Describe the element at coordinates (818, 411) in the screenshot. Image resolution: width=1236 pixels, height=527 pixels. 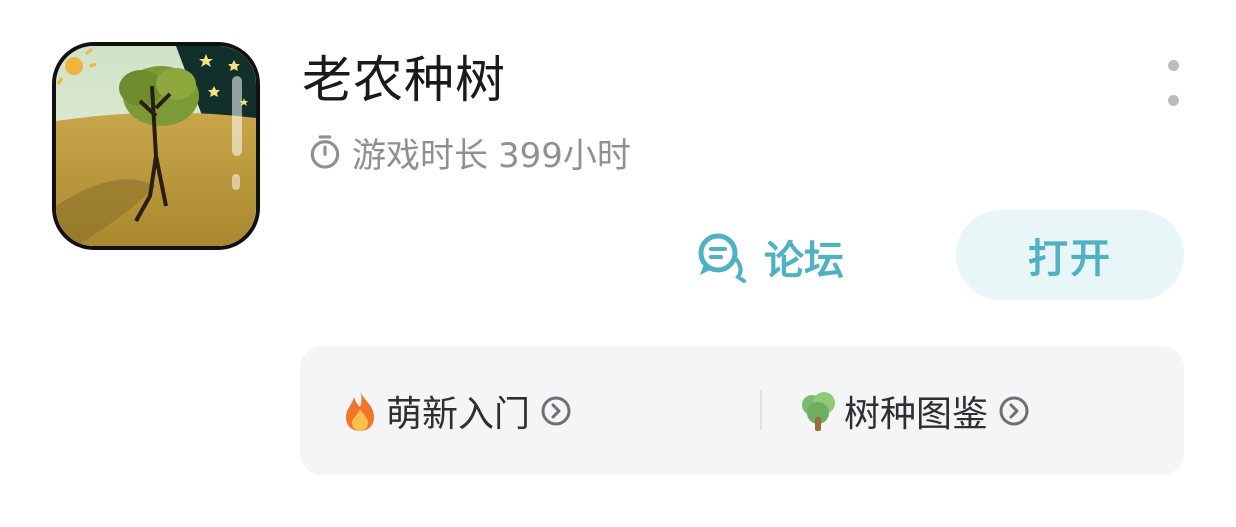
I see `tree-icon` at that location.